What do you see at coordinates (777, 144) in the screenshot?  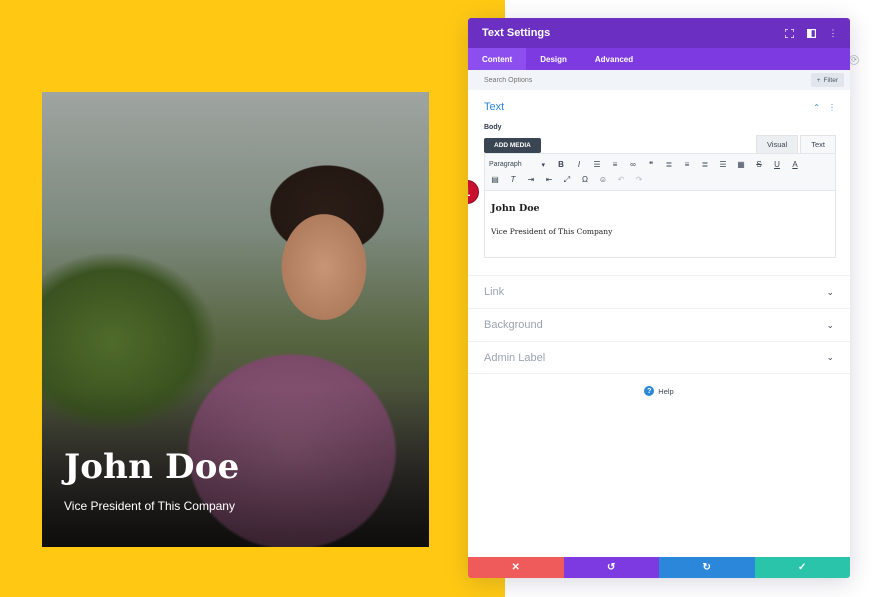 I see `visual-mode-tab: Visual` at bounding box center [777, 144].